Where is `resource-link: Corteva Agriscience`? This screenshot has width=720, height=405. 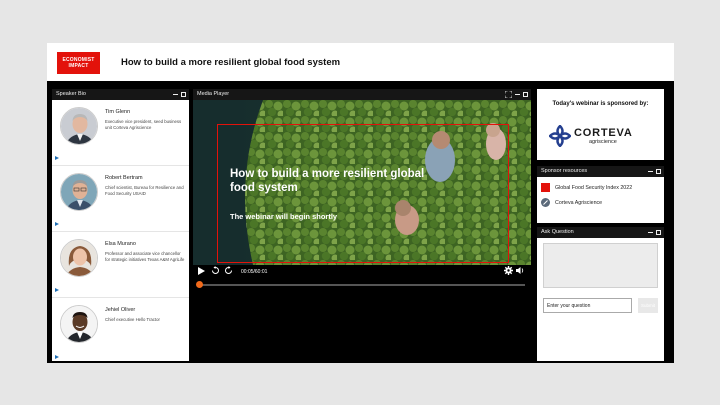
resource-link: Corteva Agriscience is located at coordinates (601, 203).